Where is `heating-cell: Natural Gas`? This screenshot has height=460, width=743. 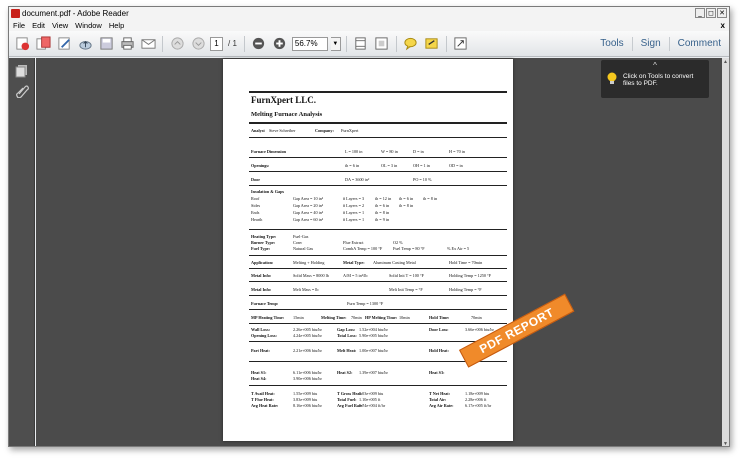 heating-cell: Natural Gas is located at coordinates (303, 248).